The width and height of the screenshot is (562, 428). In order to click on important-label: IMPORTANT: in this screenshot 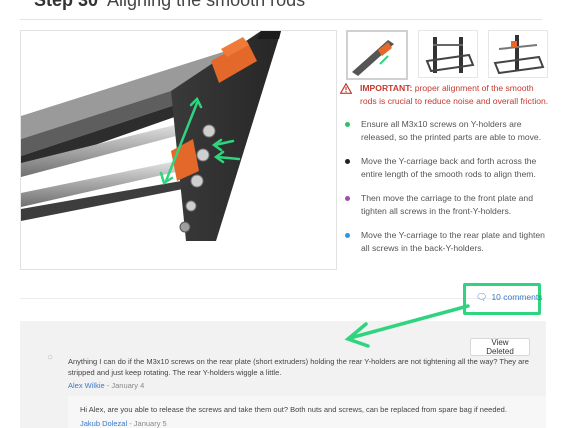, I will do `click(386, 88)`.